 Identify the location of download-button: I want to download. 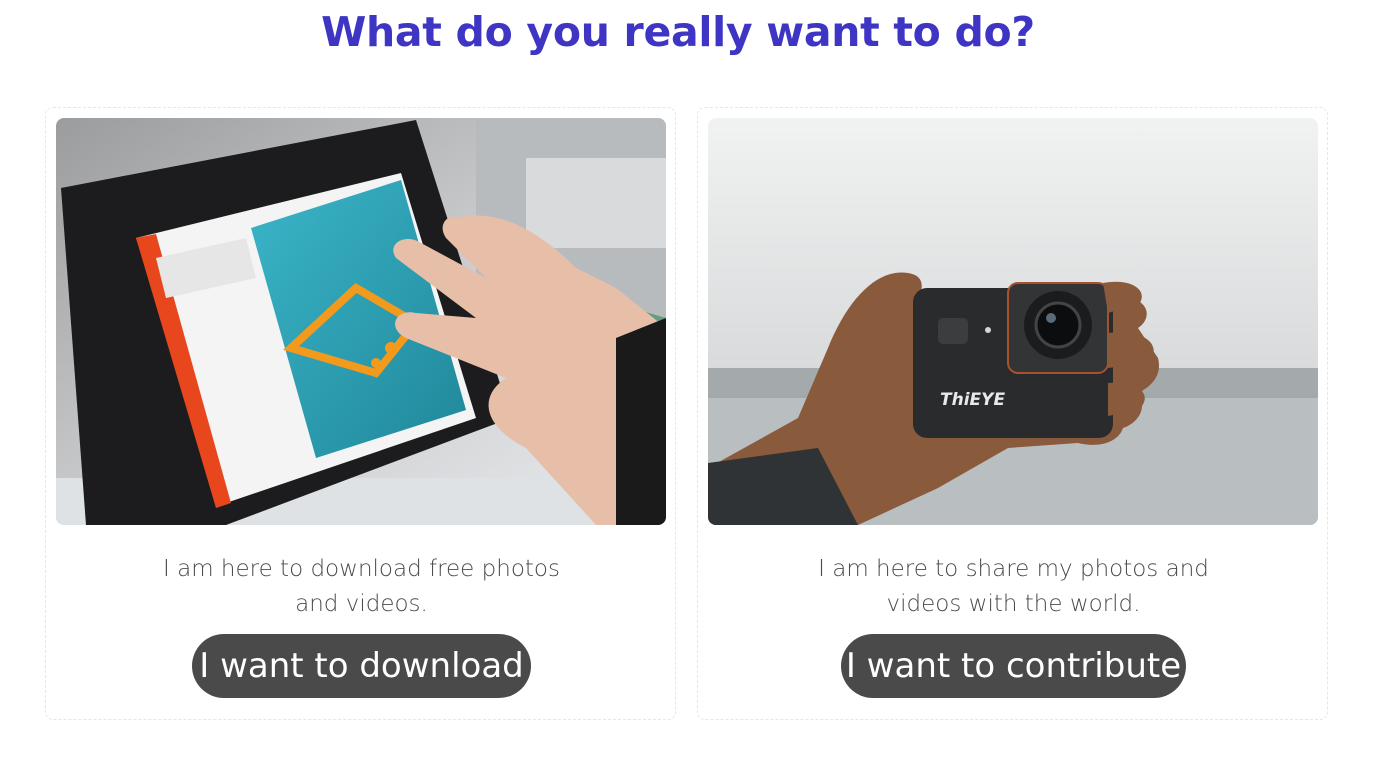
(361, 666).